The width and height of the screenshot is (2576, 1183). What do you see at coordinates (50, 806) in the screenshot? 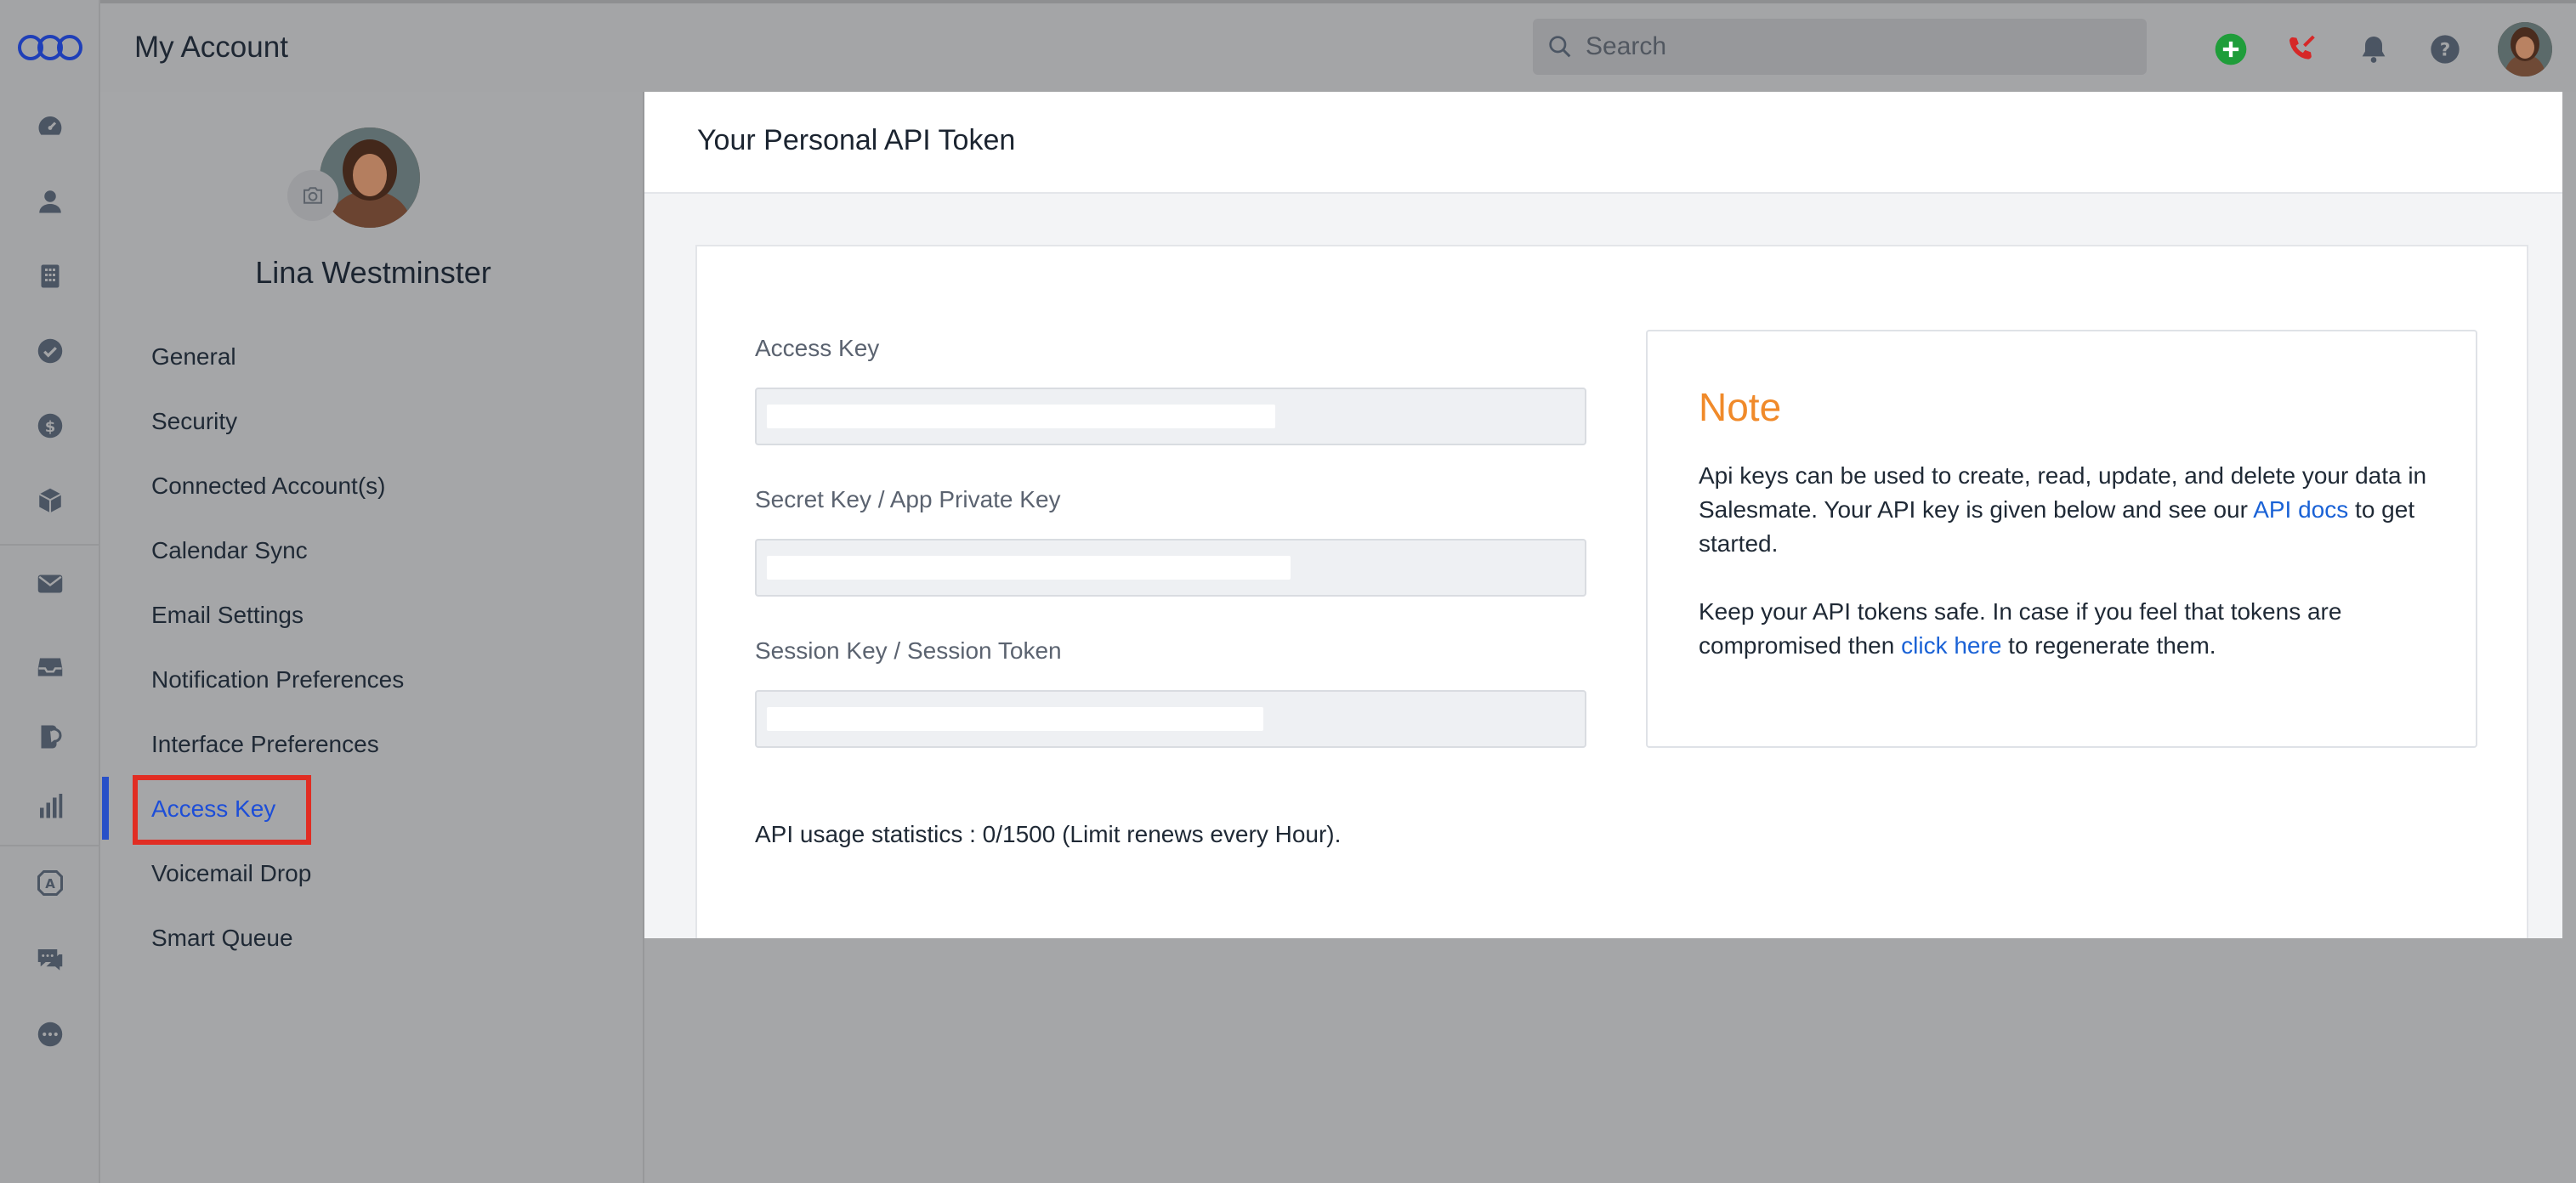
I see `reports-icon` at bounding box center [50, 806].